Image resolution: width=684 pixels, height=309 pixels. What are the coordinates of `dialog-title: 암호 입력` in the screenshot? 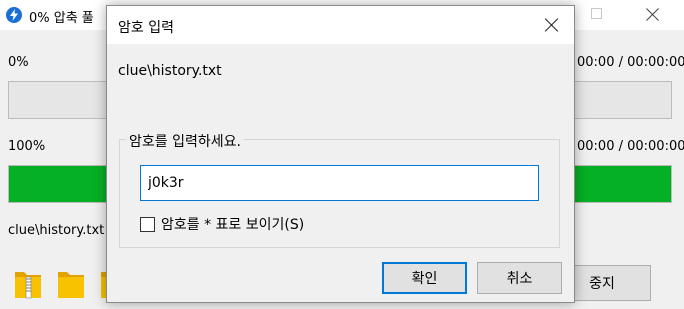 It's located at (146, 28).